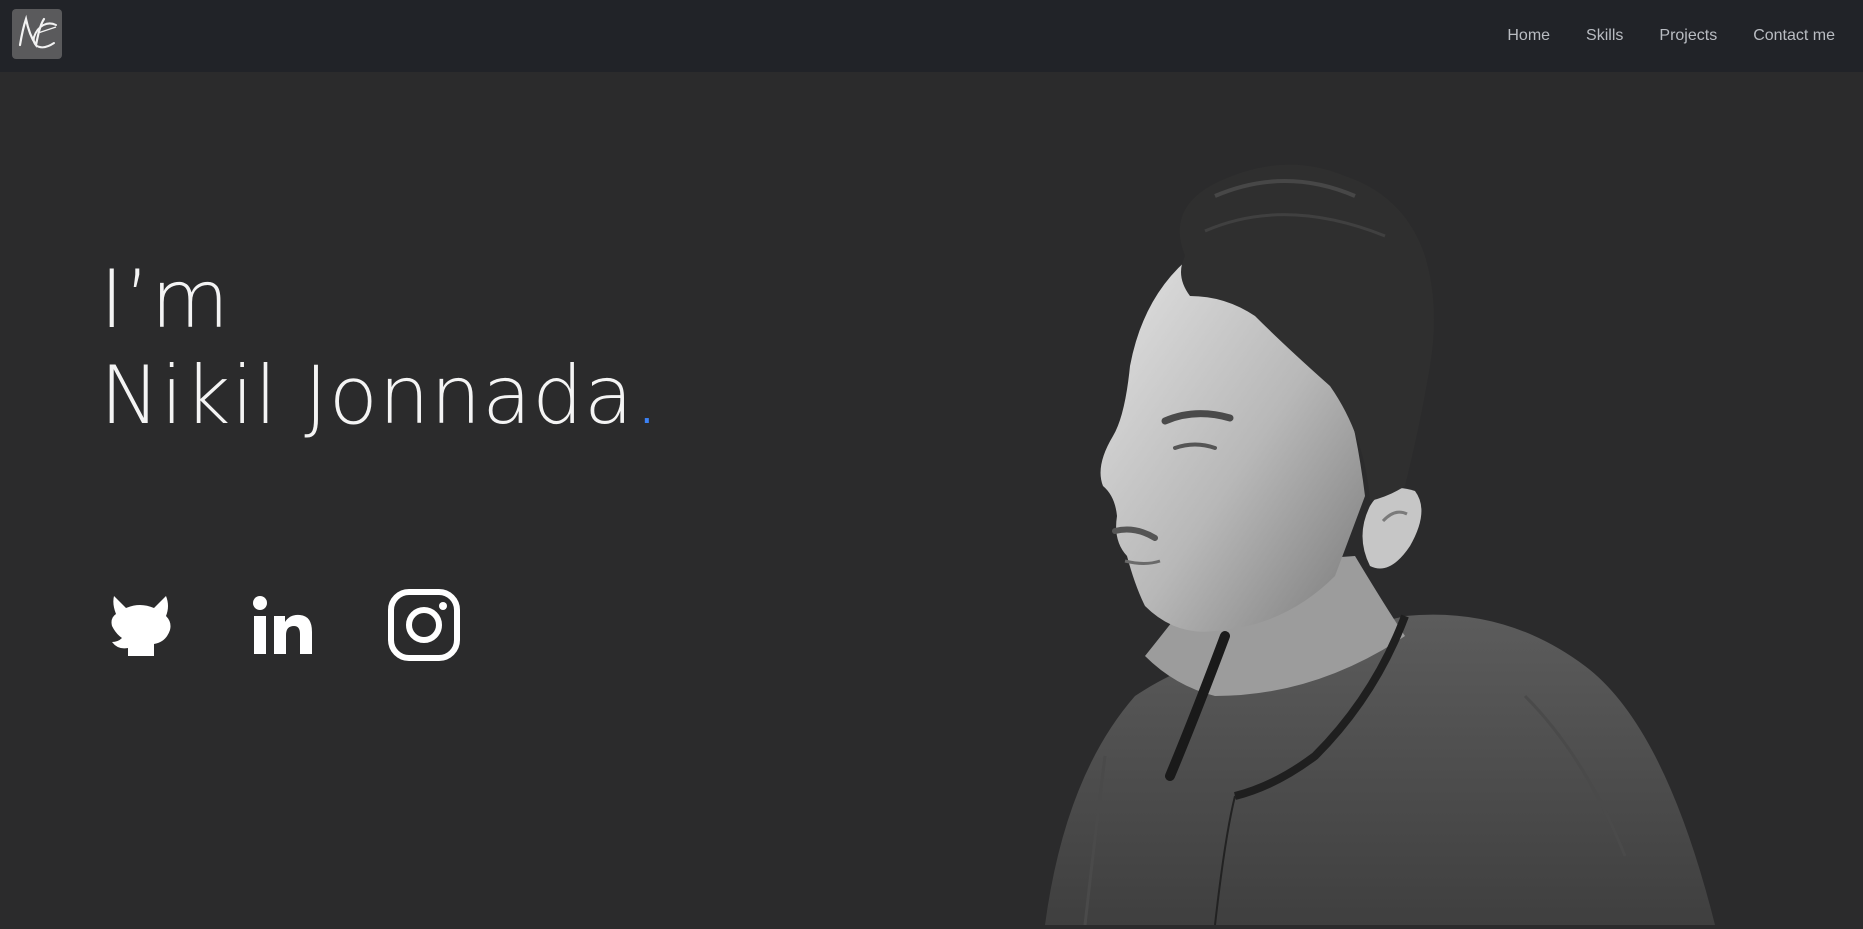  I want to click on social-links, so click(285, 625).